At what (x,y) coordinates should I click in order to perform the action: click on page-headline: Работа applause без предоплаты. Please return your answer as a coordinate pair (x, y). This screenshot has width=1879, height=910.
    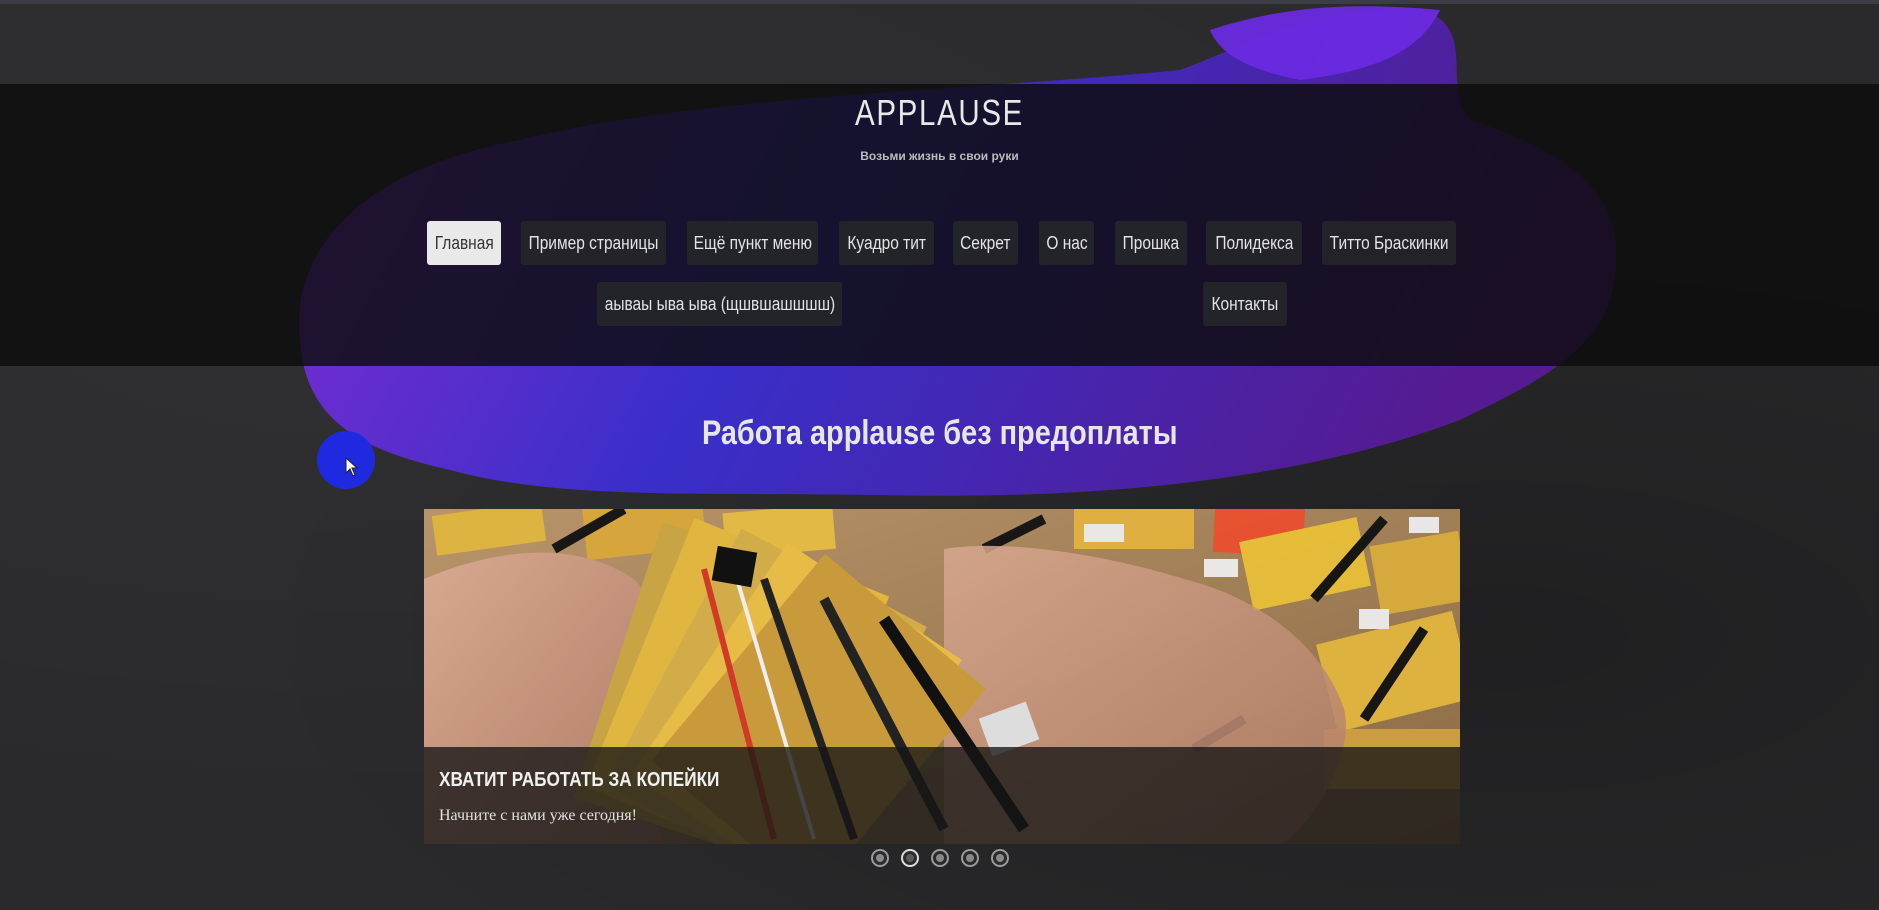
    Looking at the image, I should click on (939, 433).